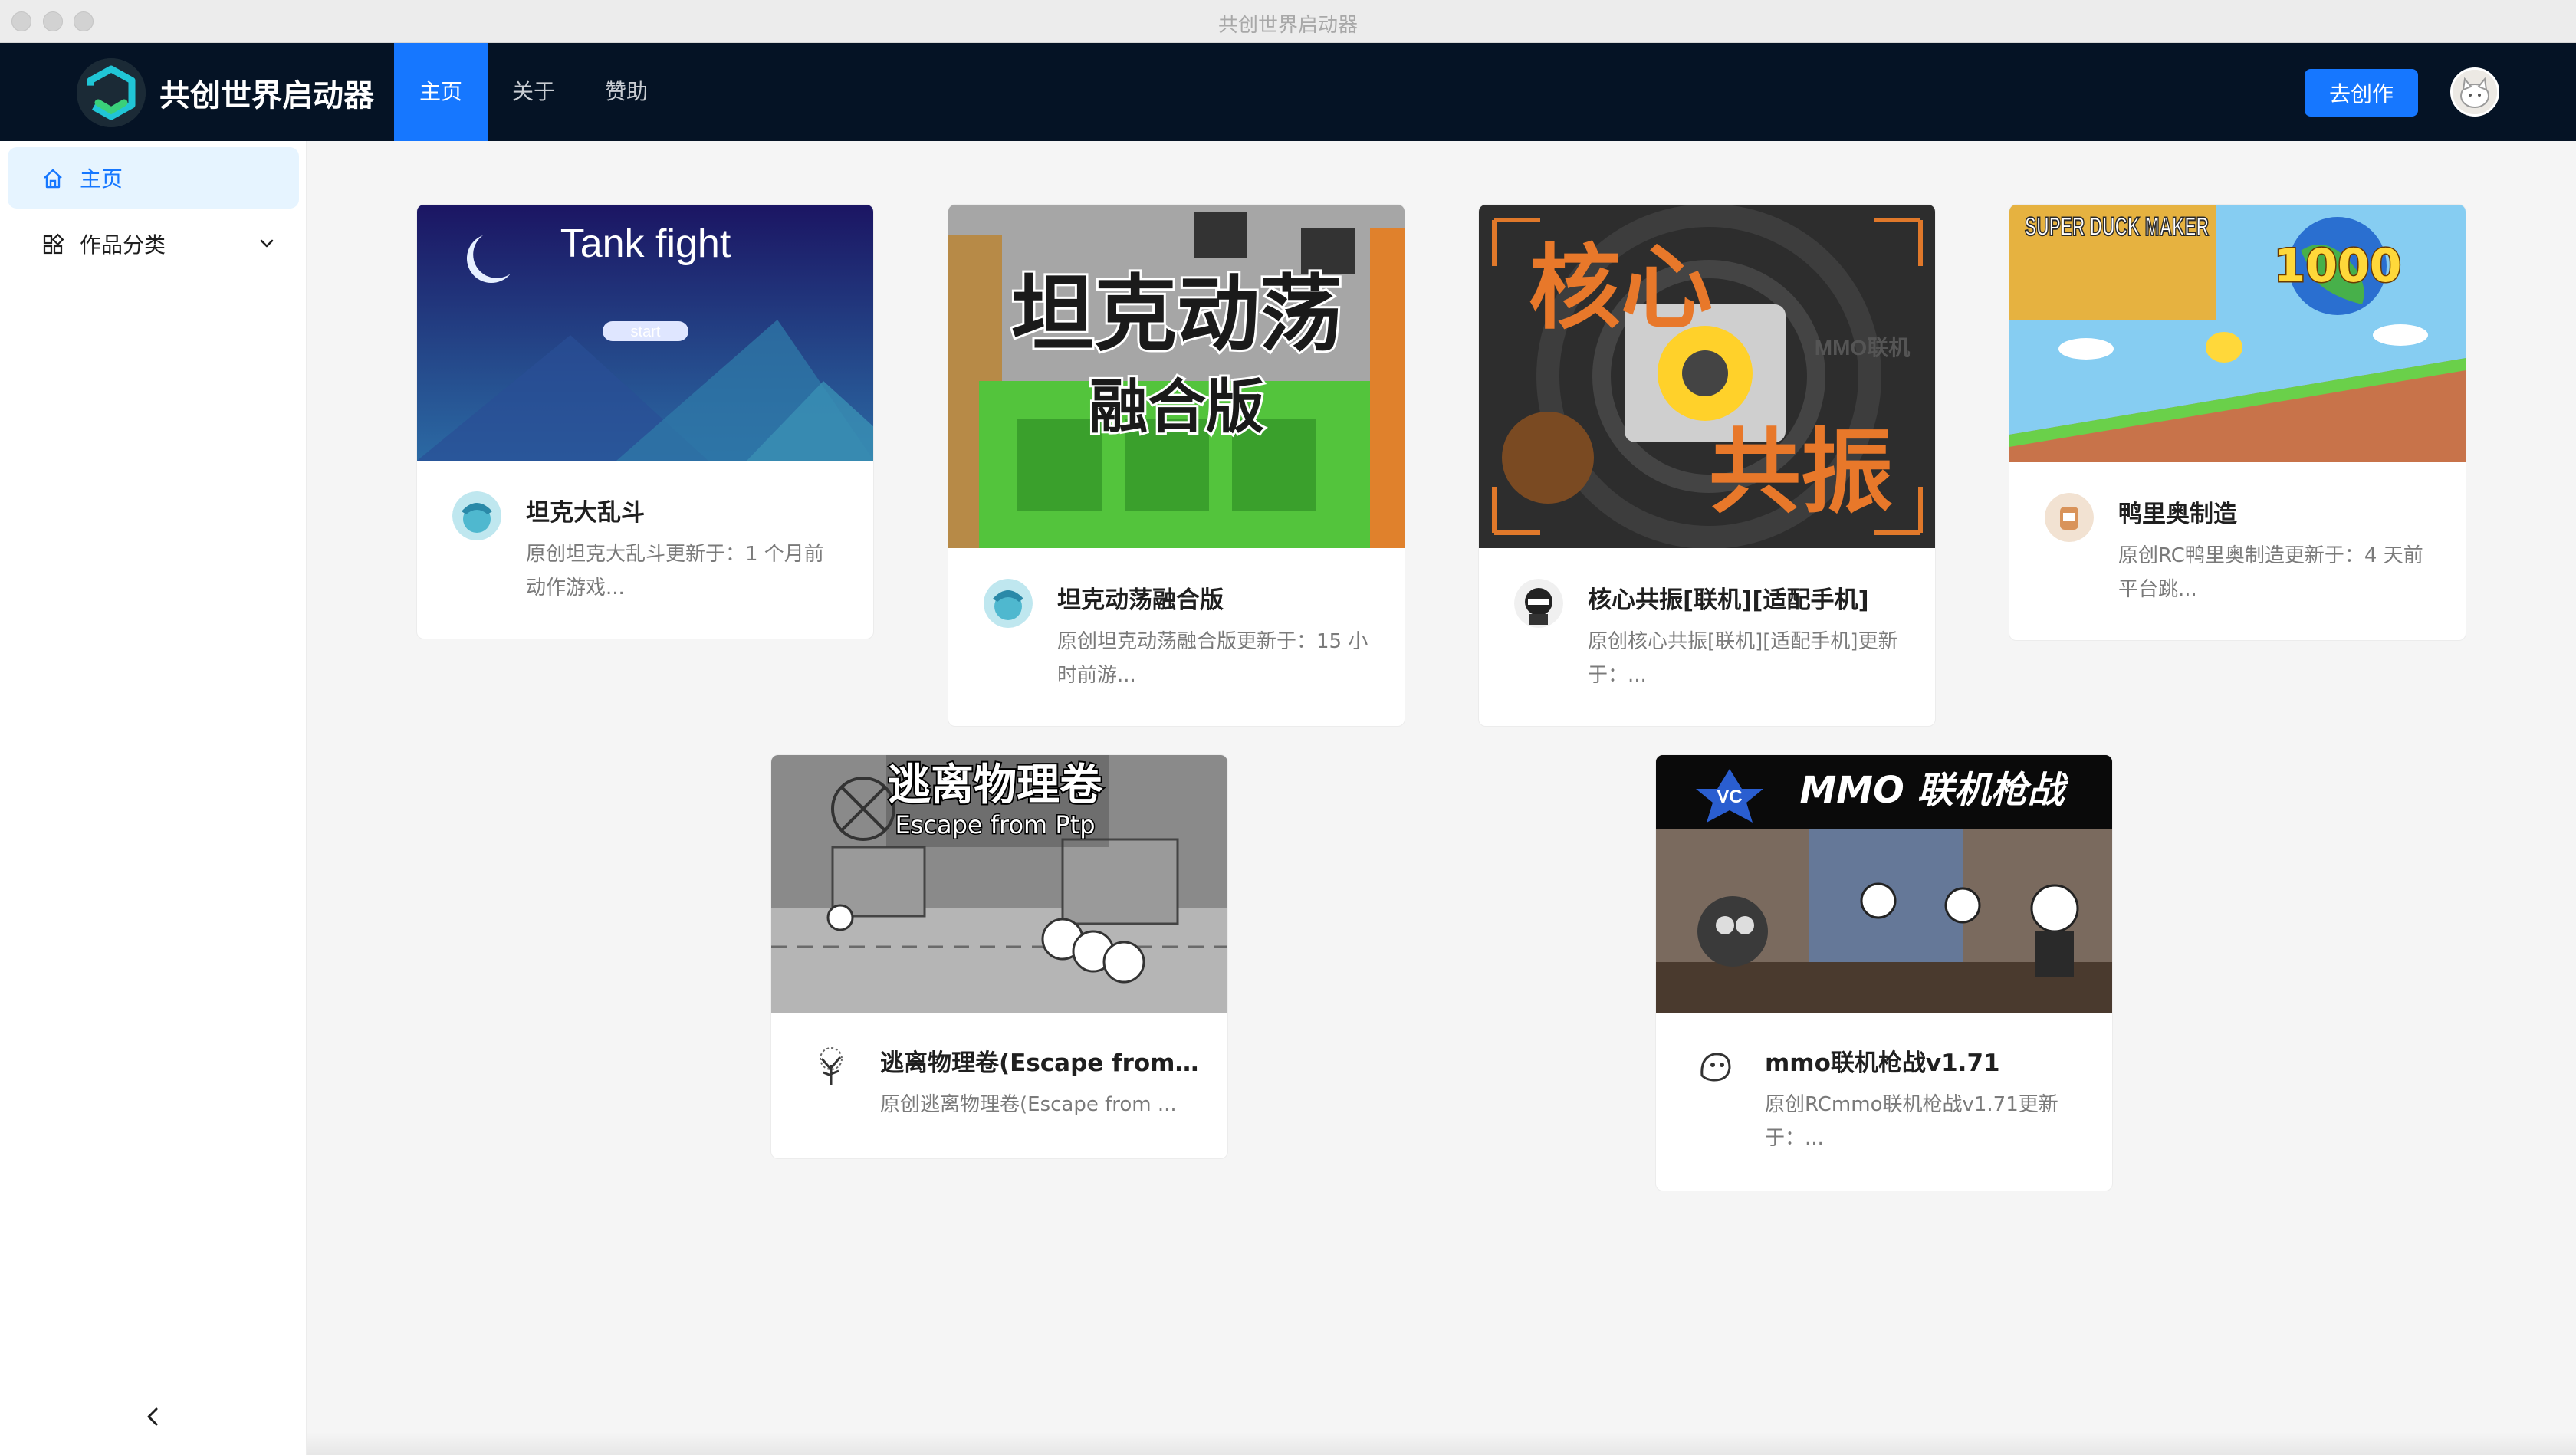 This screenshot has height=1455, width=2576. I want to click on window-titlebar: 共创世界启动器, so click(1288, 21).